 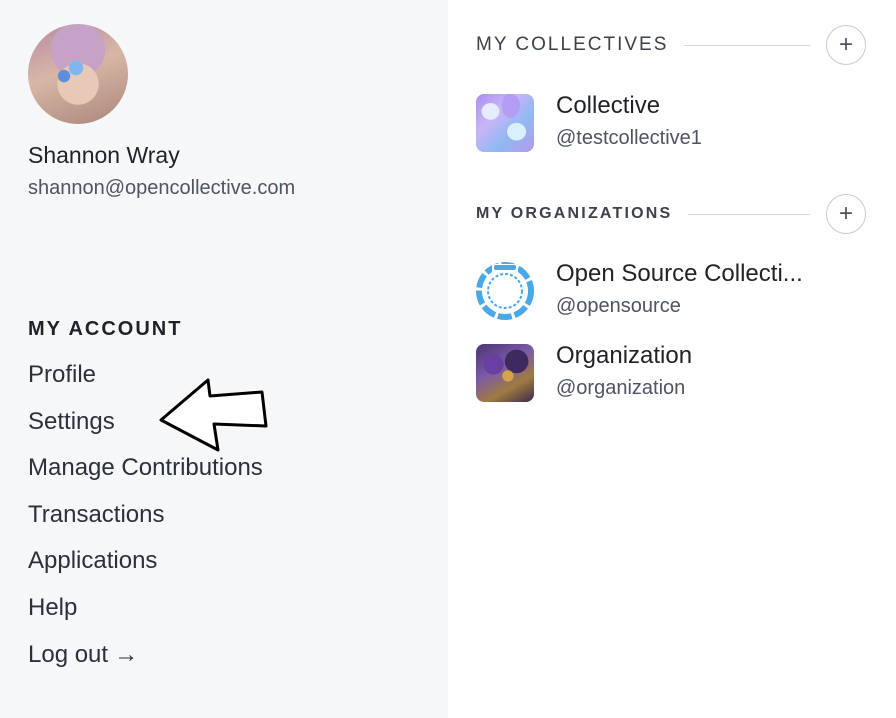 What do you see at coordinates (78, 74) in the screenshot?
I see `user-avatar` at bounding box center [78, 74].